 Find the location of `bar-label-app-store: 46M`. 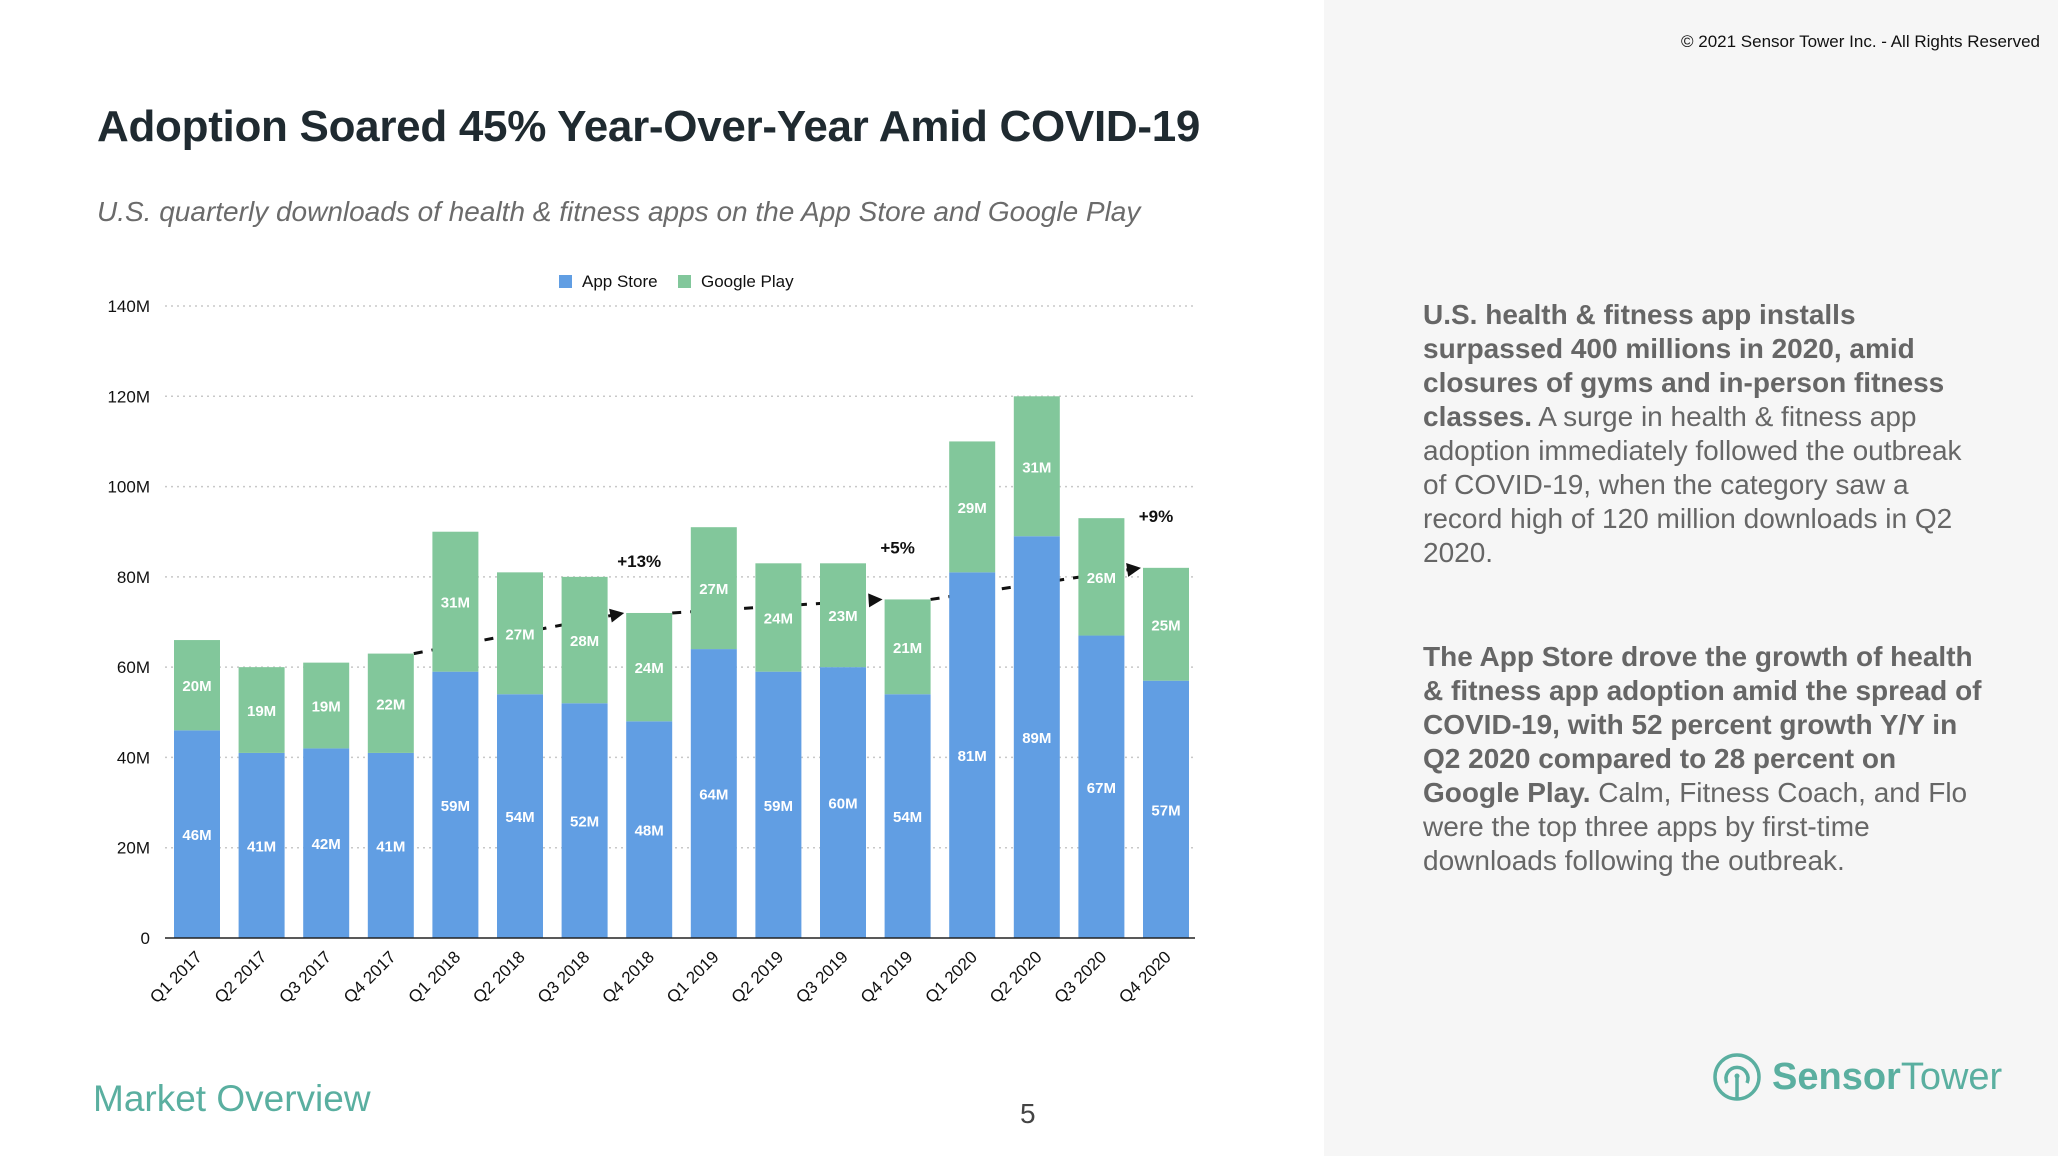

bar-label-app-store: 46M is located at coordinates (196, 835).